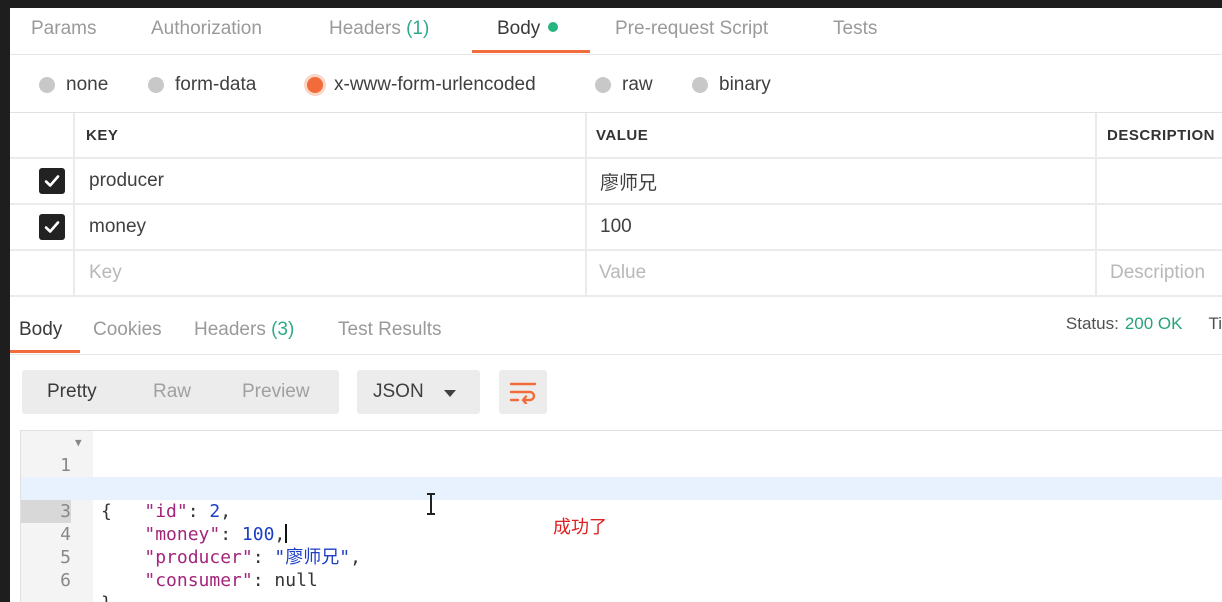  I want to click on response-status: Status: 200 OK Ti, so click(1144, 324).